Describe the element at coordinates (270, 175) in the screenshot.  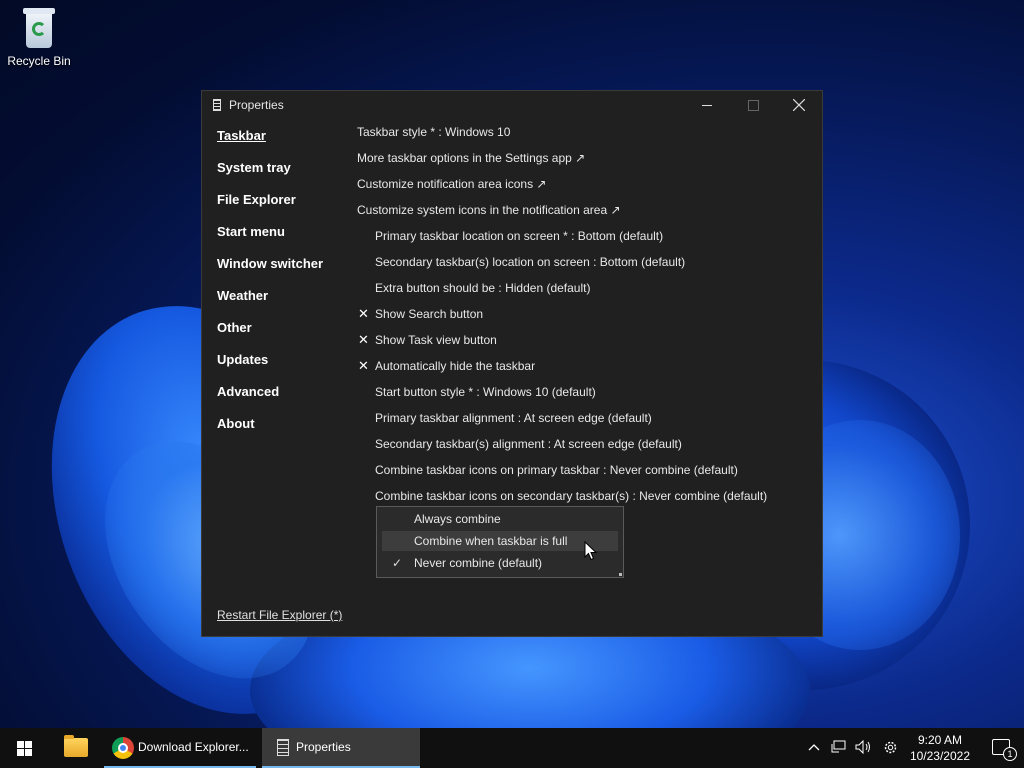
I see `nav-item-system-tray: System tray` at that location.